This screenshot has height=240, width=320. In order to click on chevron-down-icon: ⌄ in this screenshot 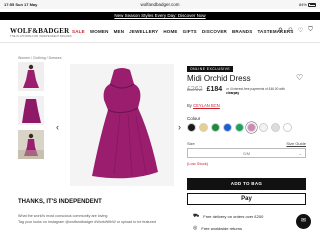, I will do `click(300, 153)`.